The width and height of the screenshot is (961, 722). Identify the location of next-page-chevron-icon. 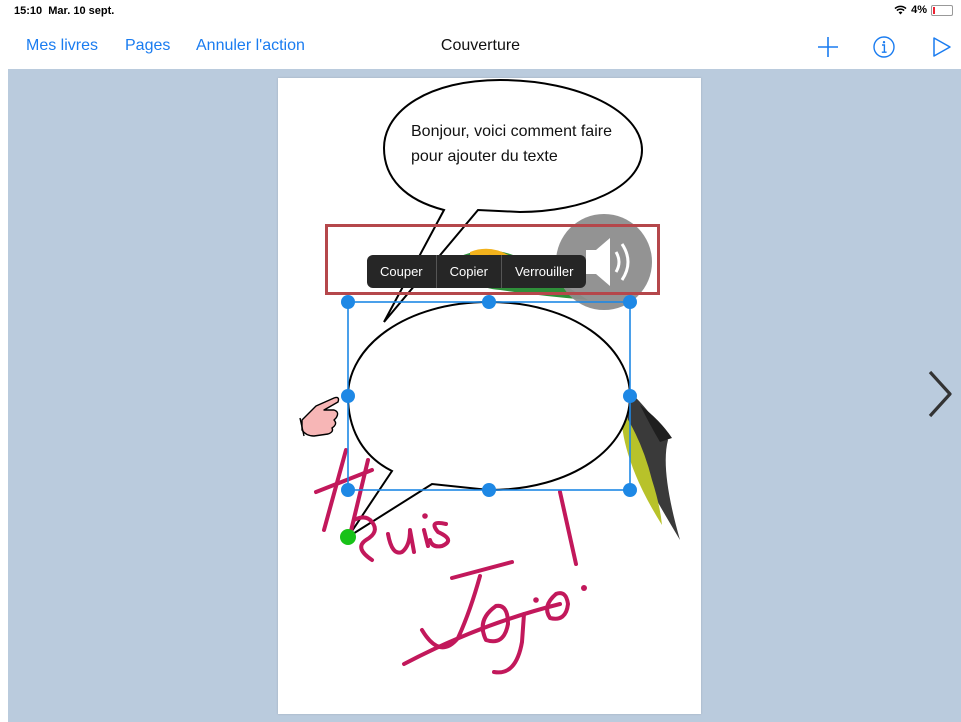
(939, 394).